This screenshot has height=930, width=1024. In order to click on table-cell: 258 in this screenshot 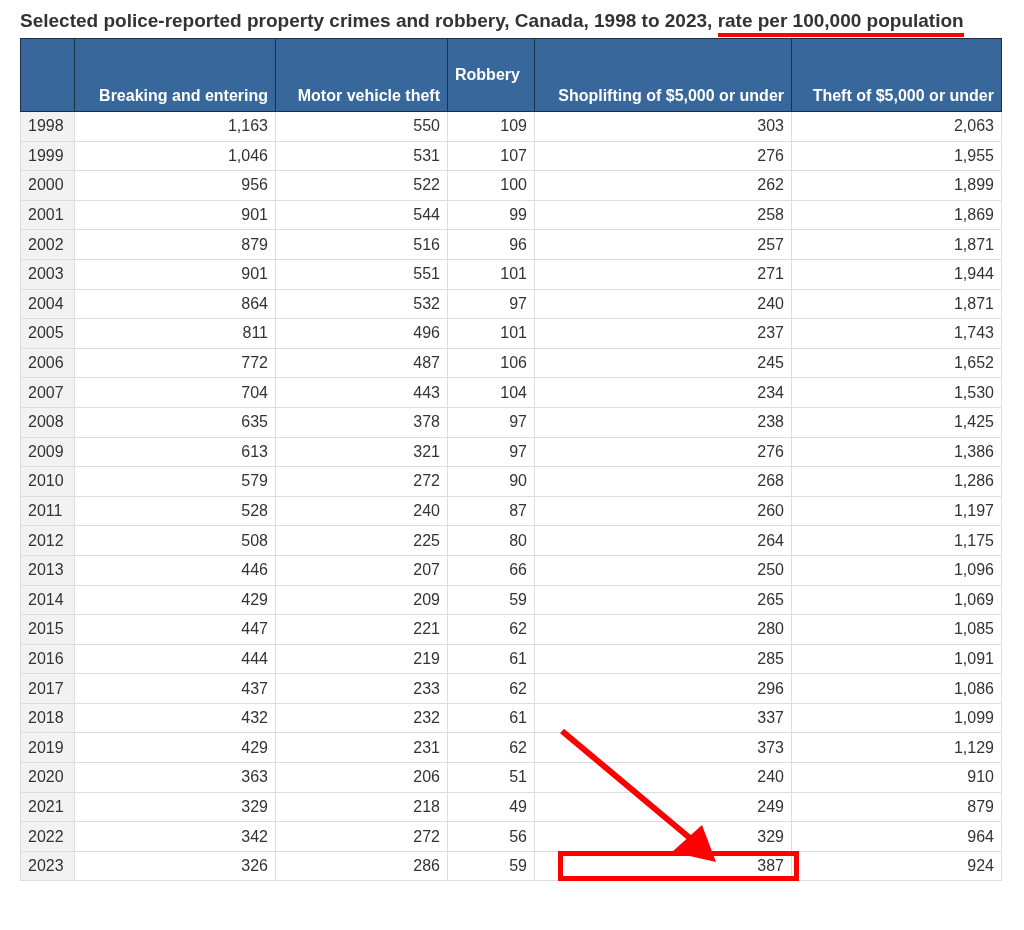, I will do `click(770, 215)`.